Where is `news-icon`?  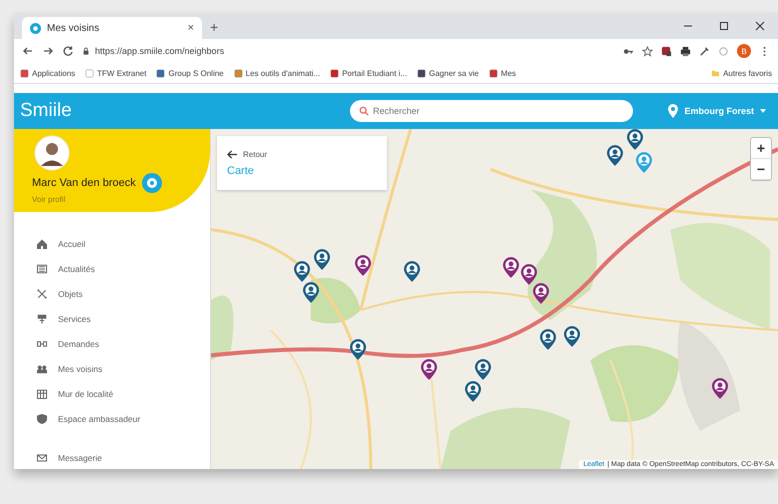 news-icon is located at coordinates (42, 269).